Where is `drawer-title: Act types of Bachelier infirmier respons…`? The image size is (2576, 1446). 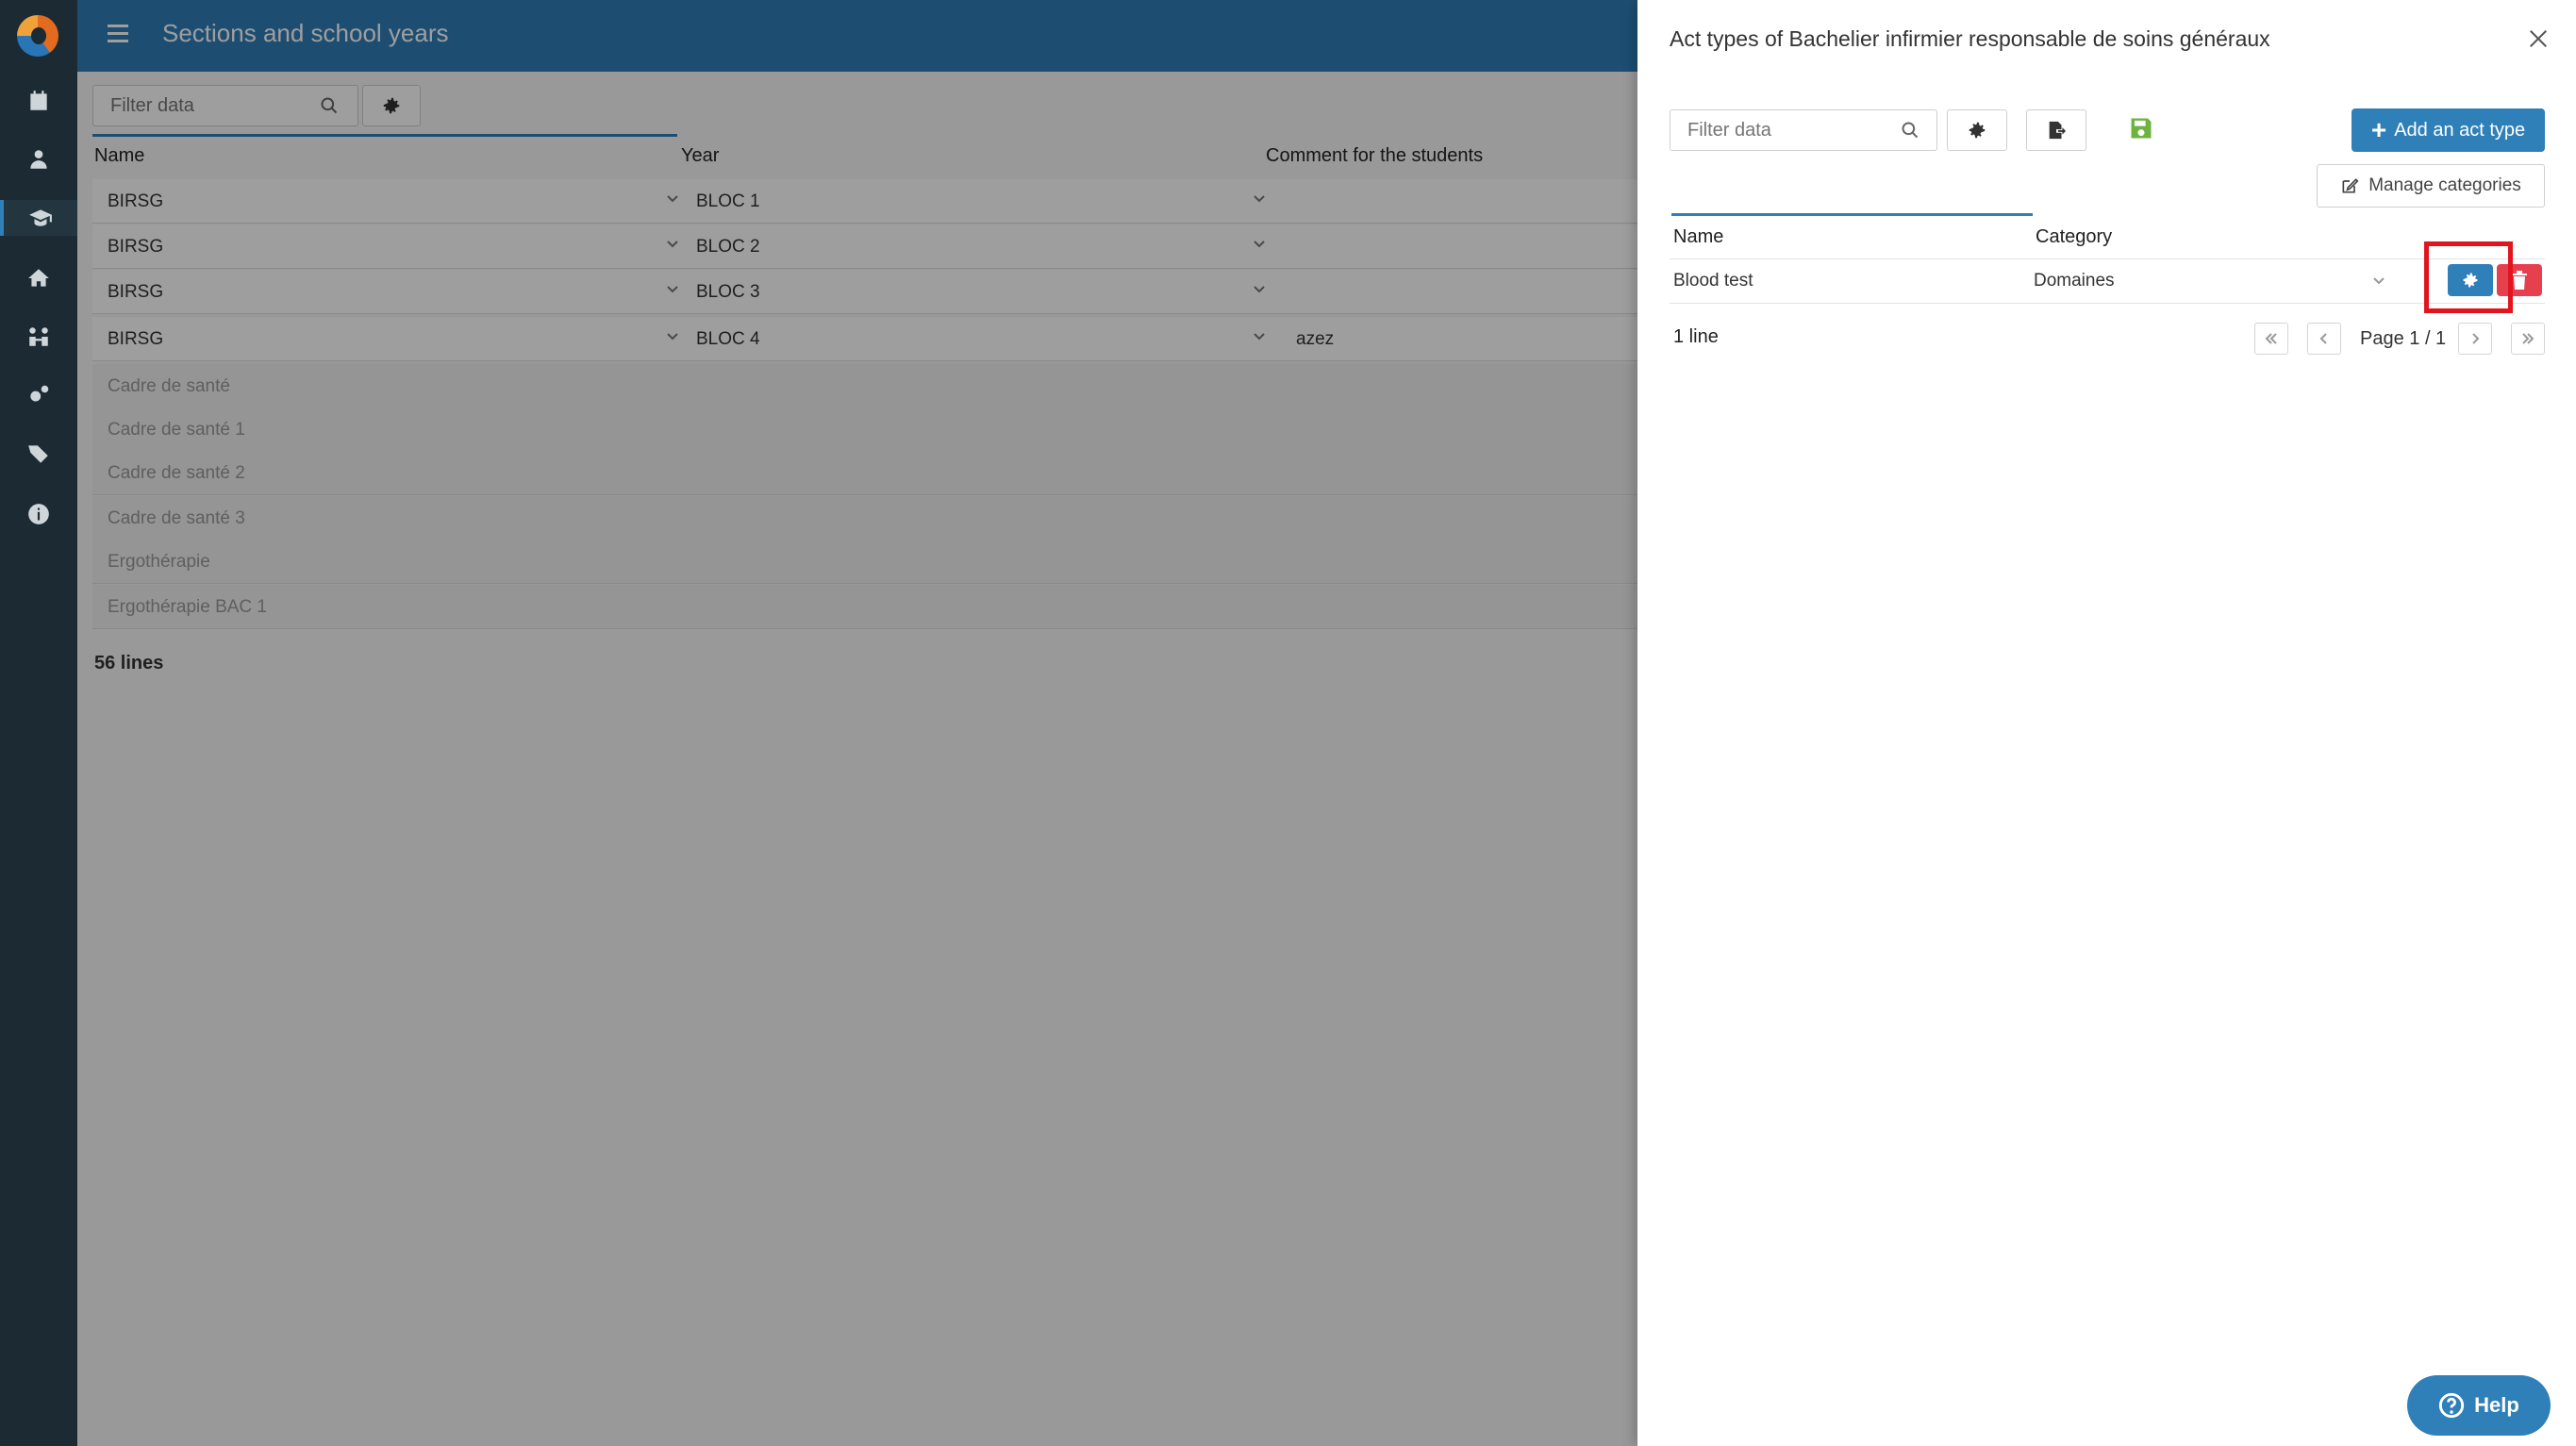
drawer-title: Act types of Bachelier infirmier respons… is located at coordinates (1970, 38).